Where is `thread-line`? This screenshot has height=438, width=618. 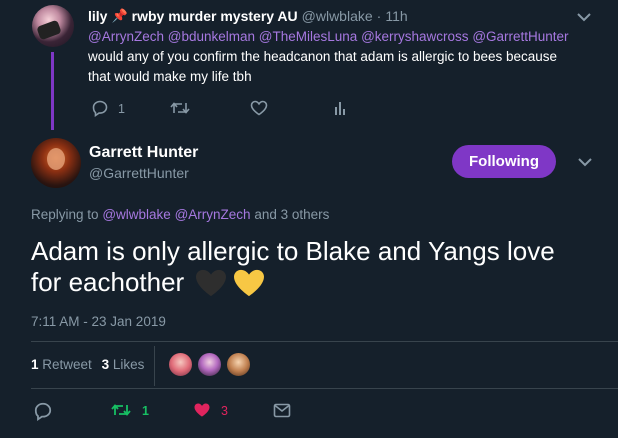
thread-line is located at coordinates (52, 91).